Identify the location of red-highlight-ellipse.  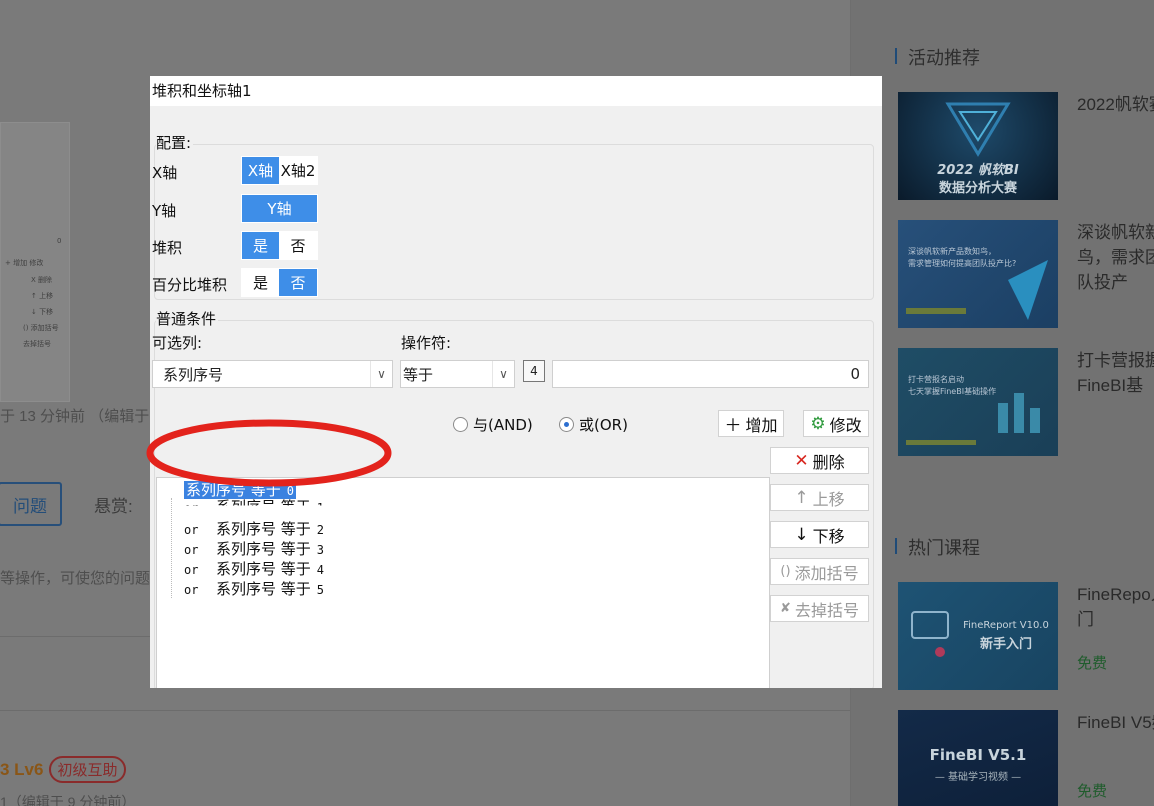
(269, 453).